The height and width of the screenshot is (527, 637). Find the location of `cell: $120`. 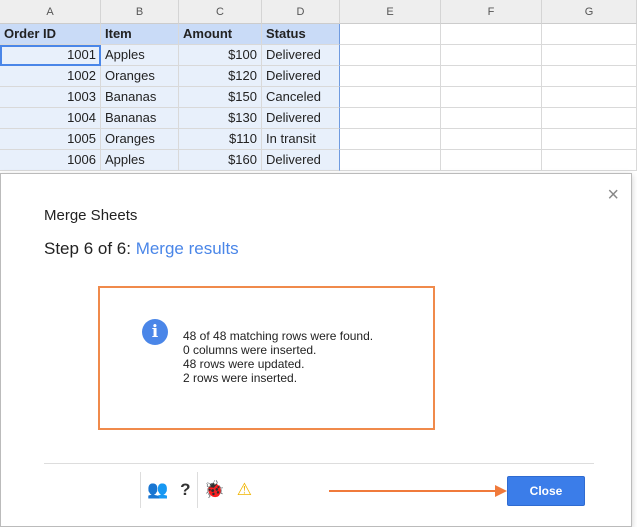

cell: $120 is located at coordinates (220, 76).